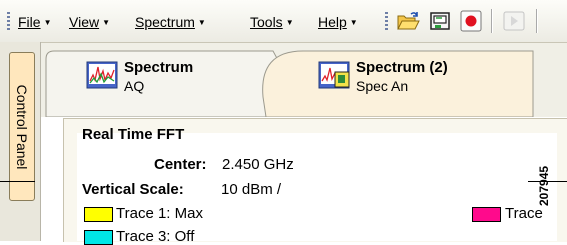 This screenshot has height=245, width=567. I want to click on tab-subtitle: AQ, so click(134, 86).